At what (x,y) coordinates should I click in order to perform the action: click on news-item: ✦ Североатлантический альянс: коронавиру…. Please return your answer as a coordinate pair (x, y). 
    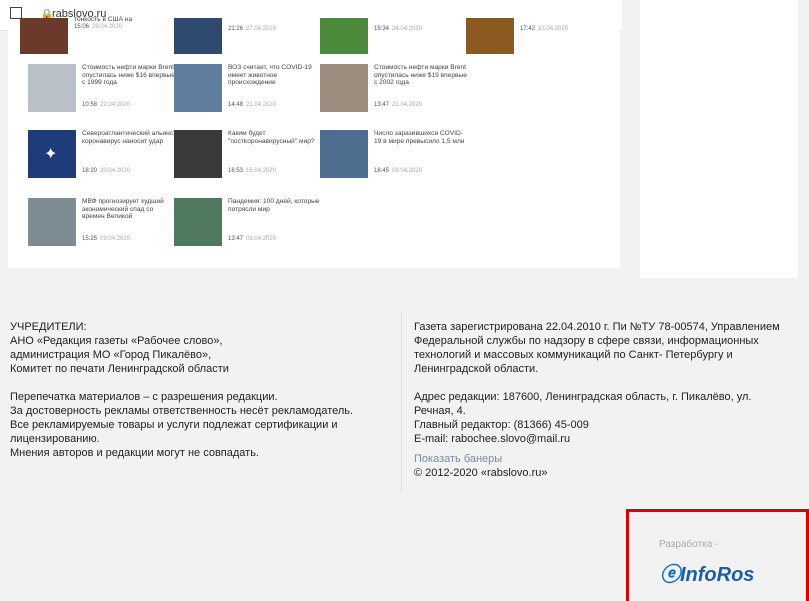
    Looking at the image, I should click on (103, 156).